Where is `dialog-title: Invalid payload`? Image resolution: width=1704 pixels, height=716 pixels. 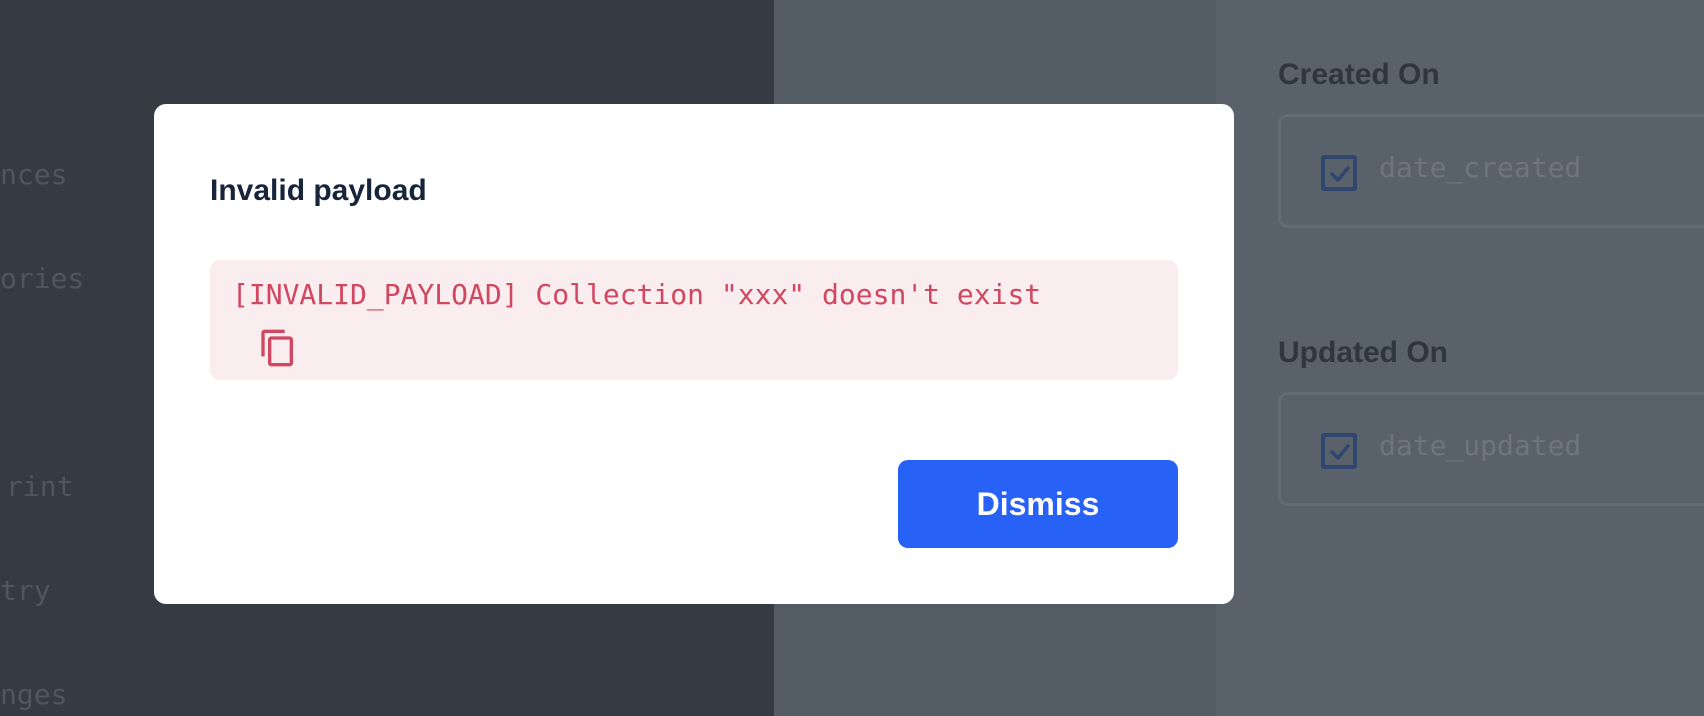
dialog-title: Invalid payload is located at coordinates (318, 190).